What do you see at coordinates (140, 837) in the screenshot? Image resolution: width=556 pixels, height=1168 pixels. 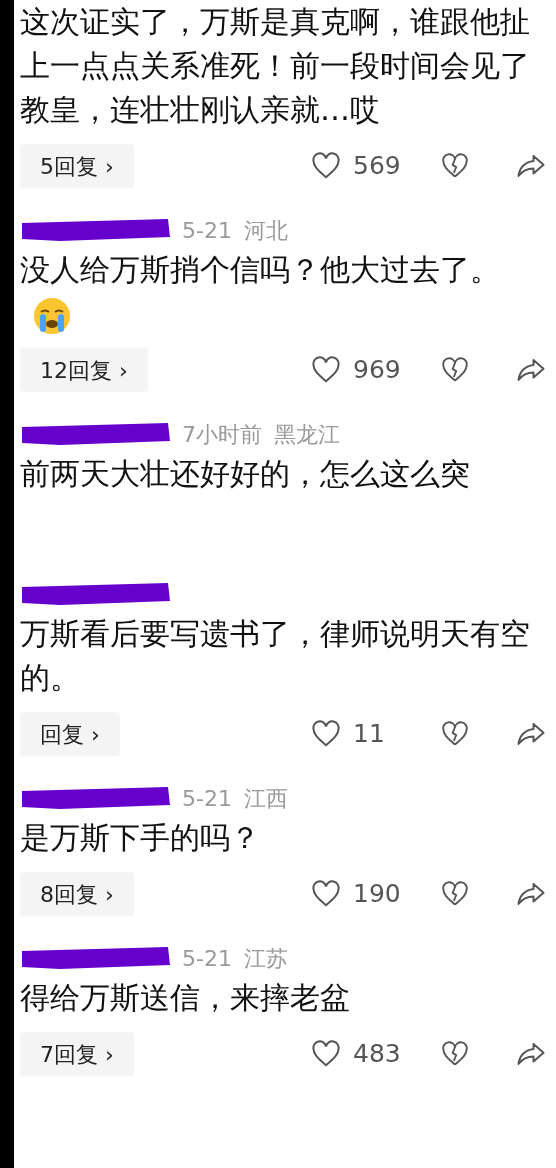 I see `comment-text: 是万斯下手的吗？` at bounding box center [140, 837].